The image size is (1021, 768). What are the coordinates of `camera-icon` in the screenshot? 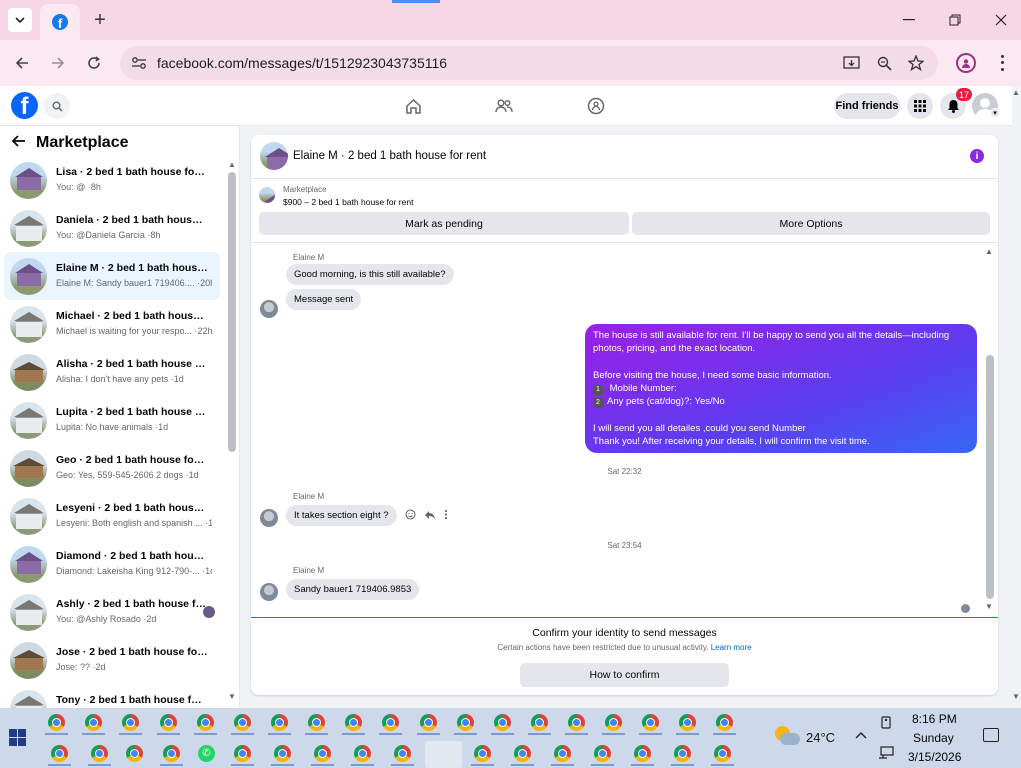 It's located at (886, 724).